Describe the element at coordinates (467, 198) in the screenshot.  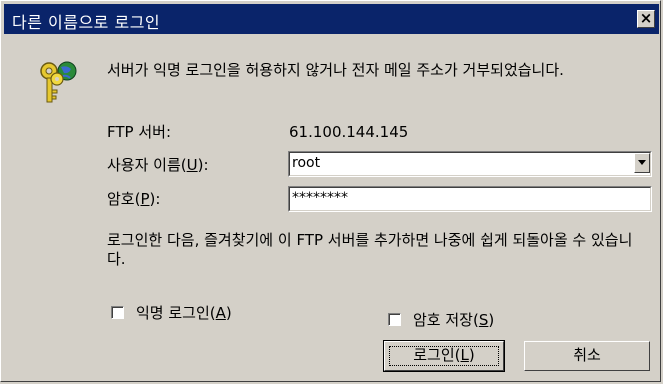
I see `password-input` at that location.